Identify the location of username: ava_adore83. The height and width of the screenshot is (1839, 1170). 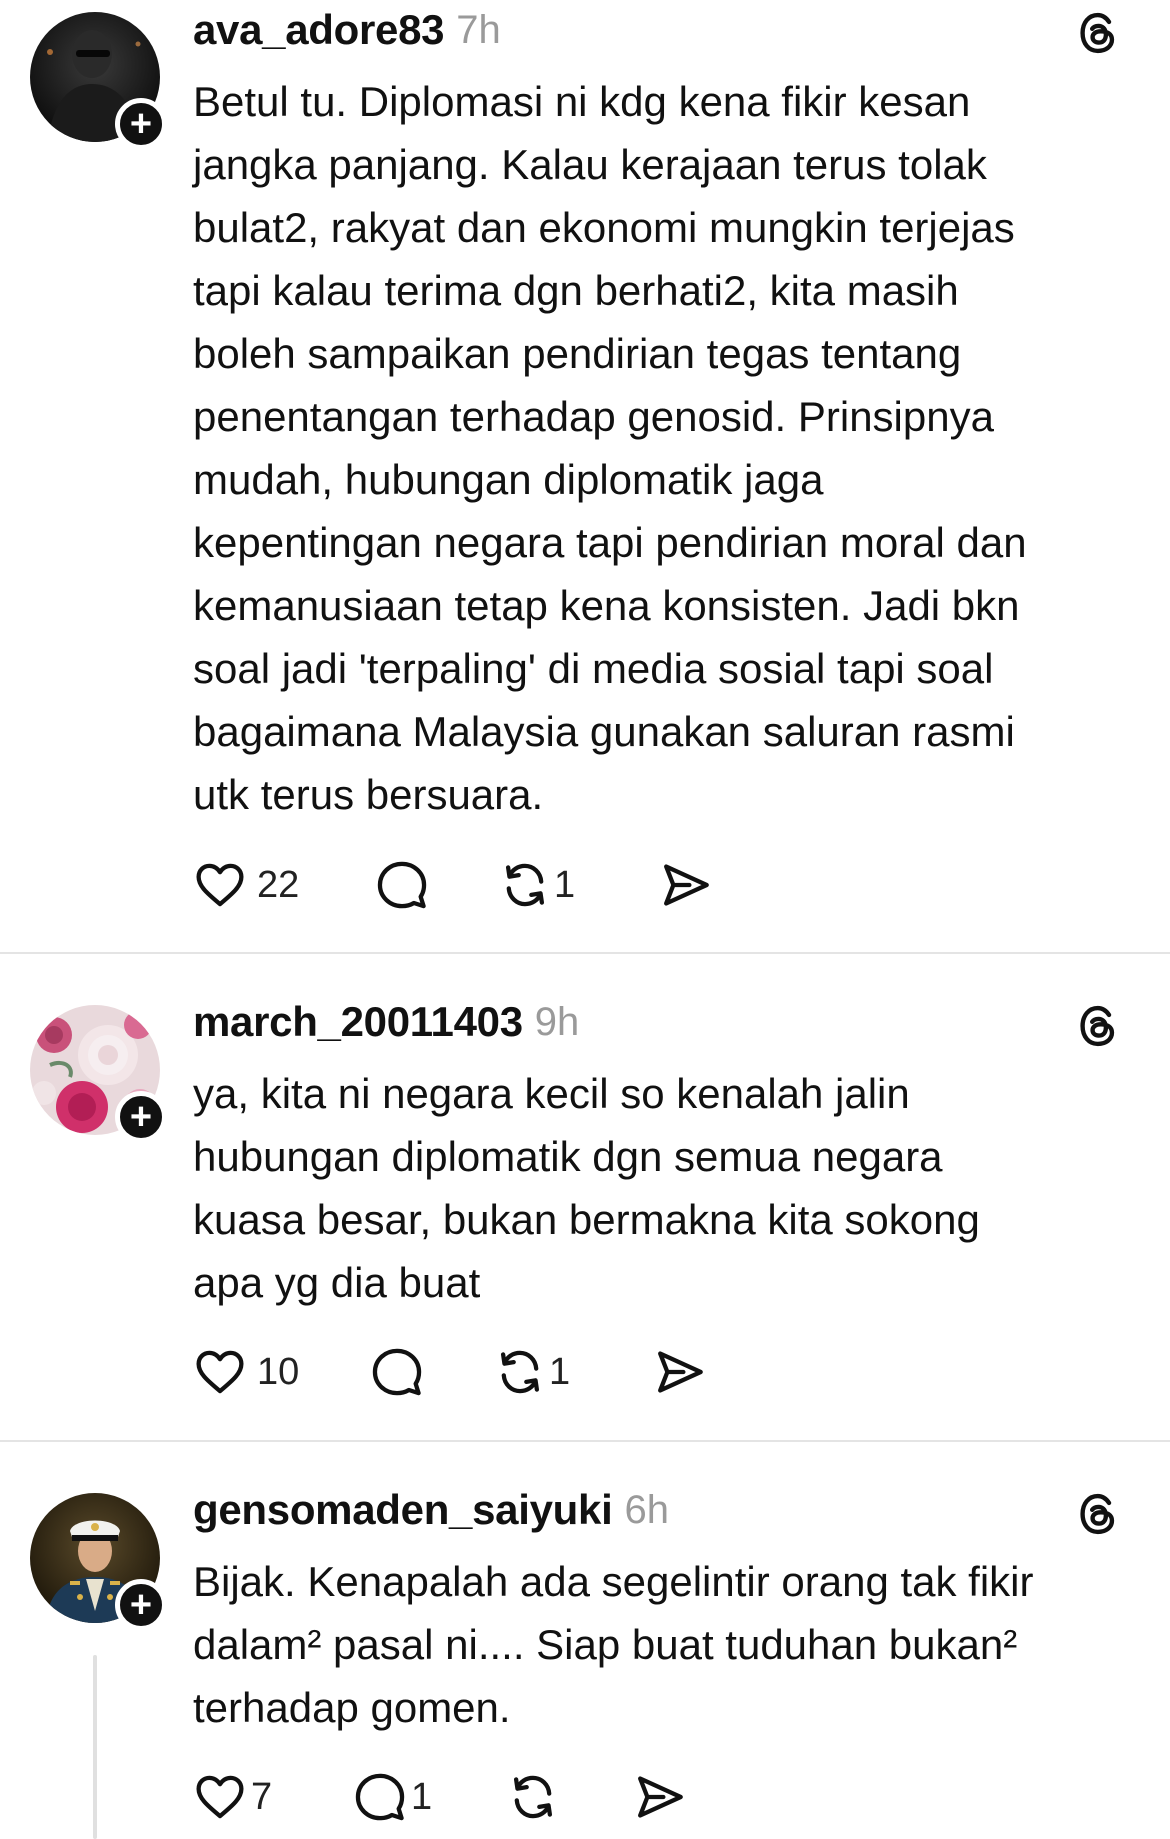
(319, 30).